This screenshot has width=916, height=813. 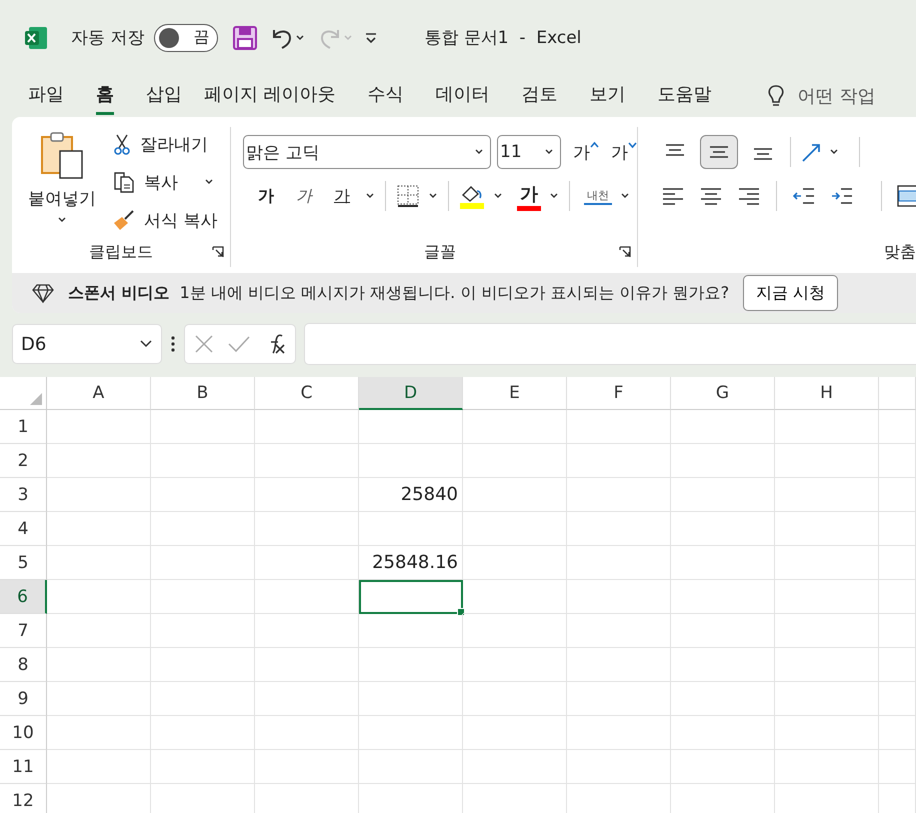 I want to click on row-header: 6, so click(x=23, y=597).